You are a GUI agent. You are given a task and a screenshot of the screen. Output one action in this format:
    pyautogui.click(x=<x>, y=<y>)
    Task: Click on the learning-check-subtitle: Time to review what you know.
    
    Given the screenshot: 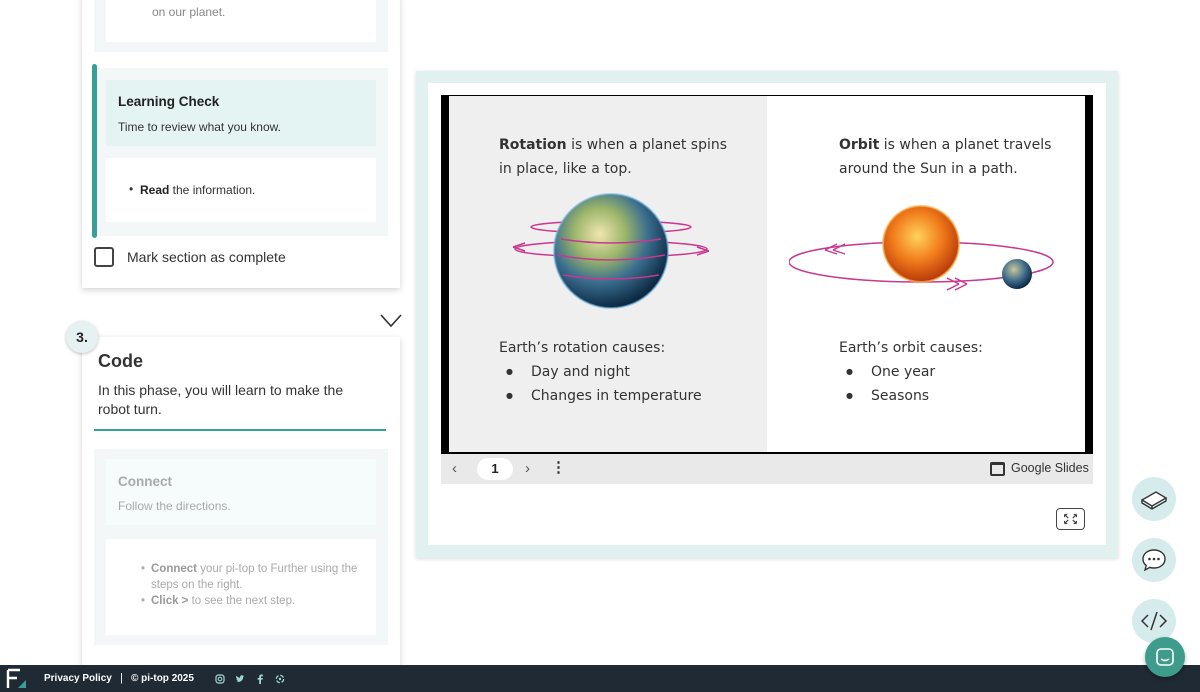 What is the action you would take?
    pyautogui.click(x=199, y=127)
    